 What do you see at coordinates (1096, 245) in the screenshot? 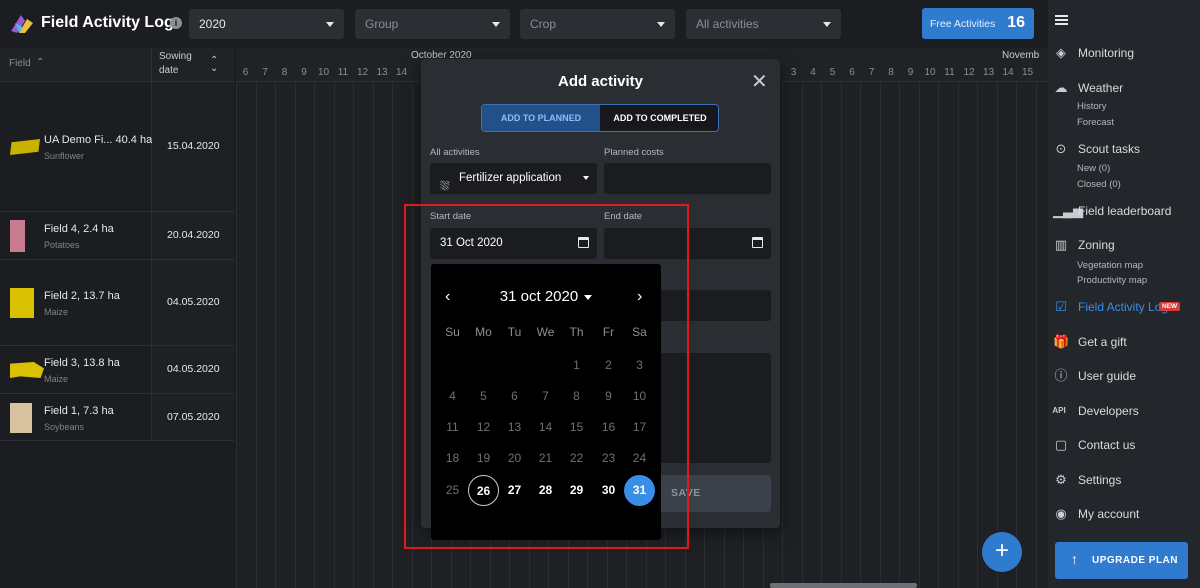
I see `nav-label: Zoning` at bounding box center [1096, 245].